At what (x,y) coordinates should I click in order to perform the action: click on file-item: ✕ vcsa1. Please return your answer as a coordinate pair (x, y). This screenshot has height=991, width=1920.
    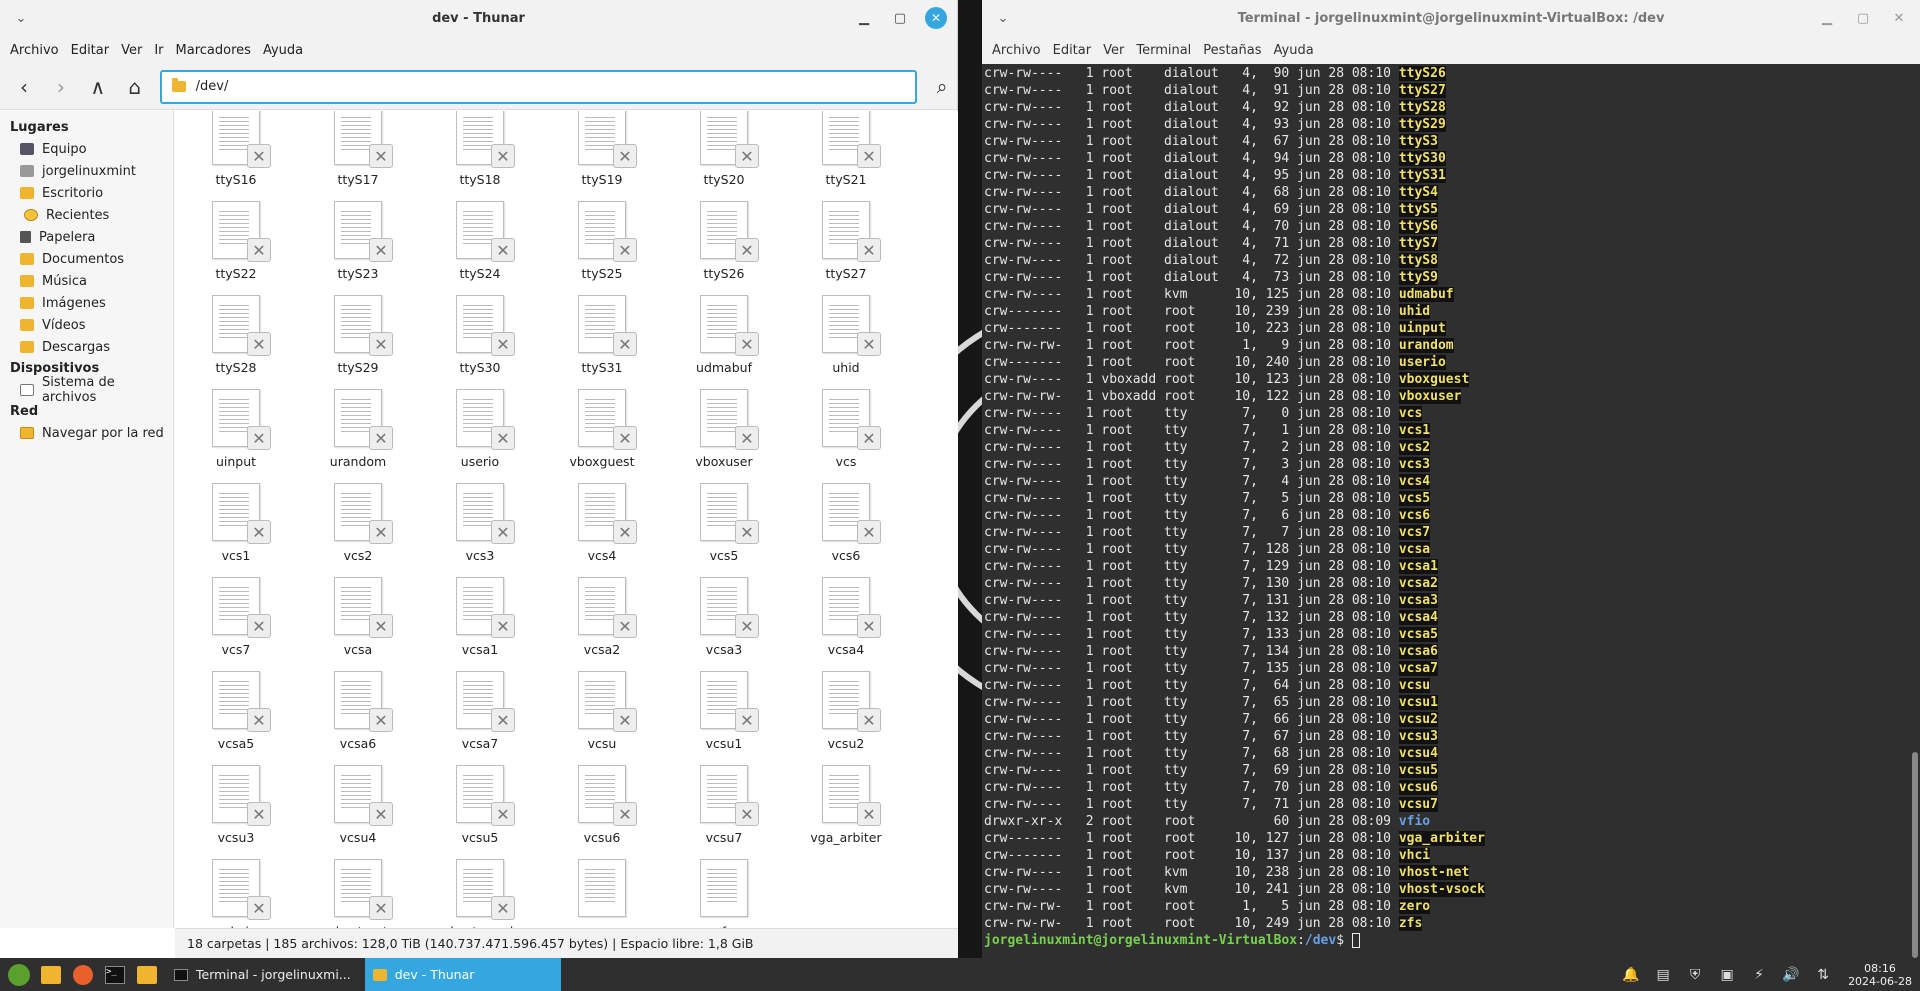
    Looking at the image, I should click on (480, 610).